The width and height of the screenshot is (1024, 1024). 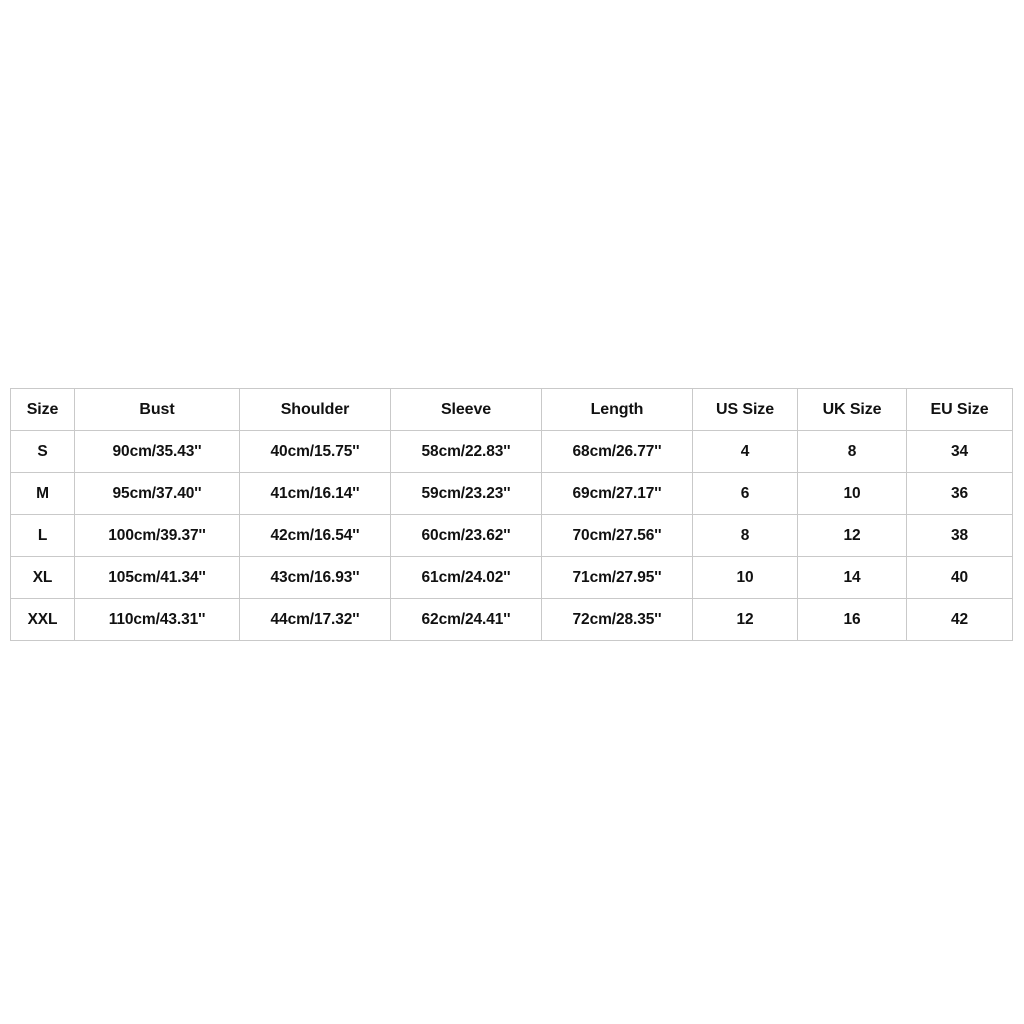 What do you see at coordinates (466, 535) in the screenshot?
I see `cell-sleeve: 60cm/23.62''` at bounding box center [466, 535].